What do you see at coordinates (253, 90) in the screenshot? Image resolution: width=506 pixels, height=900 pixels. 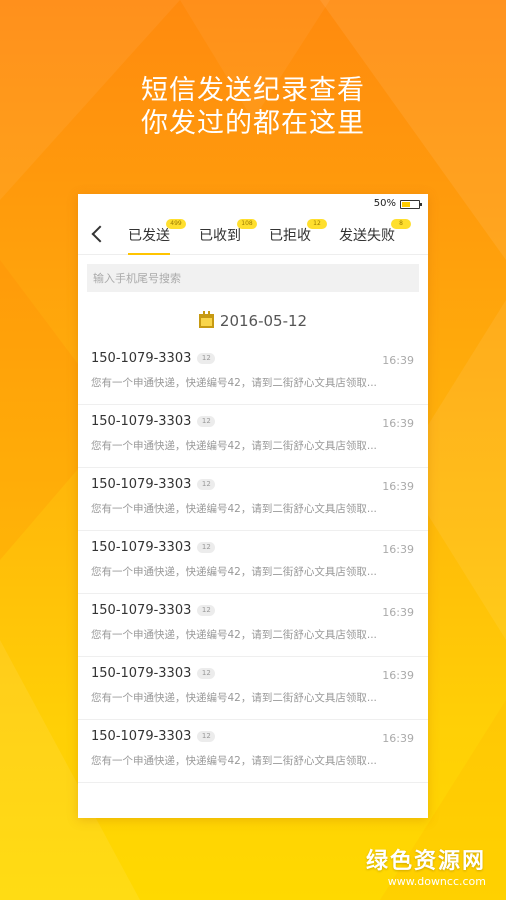 I see `headline-line-1: 短信发送纪录查看` at bounding box center [253, 90].